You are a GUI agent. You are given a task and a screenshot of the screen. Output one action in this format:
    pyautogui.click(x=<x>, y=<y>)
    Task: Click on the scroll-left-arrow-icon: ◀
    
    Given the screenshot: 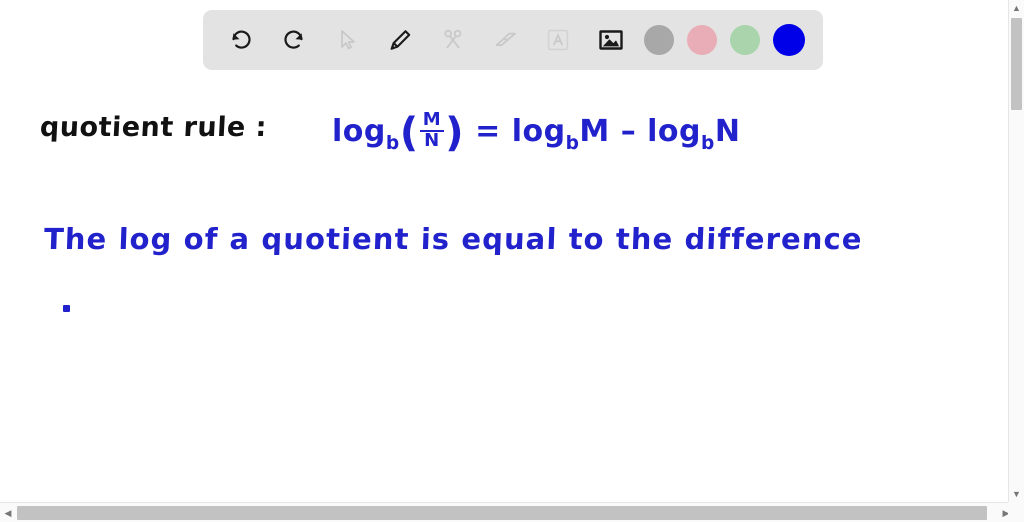 What is the action you would take?
    pyautogui.click(x=8, y=513)
    